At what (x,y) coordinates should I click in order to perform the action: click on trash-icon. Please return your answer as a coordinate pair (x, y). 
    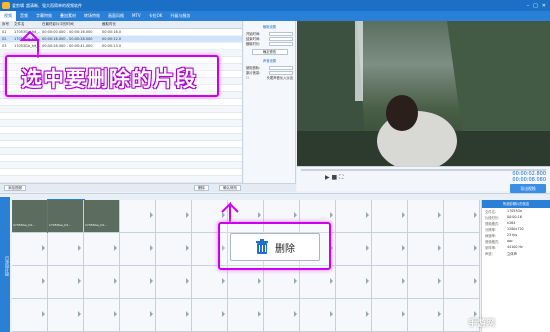
    Looking at the image, I should click on (262, 246).